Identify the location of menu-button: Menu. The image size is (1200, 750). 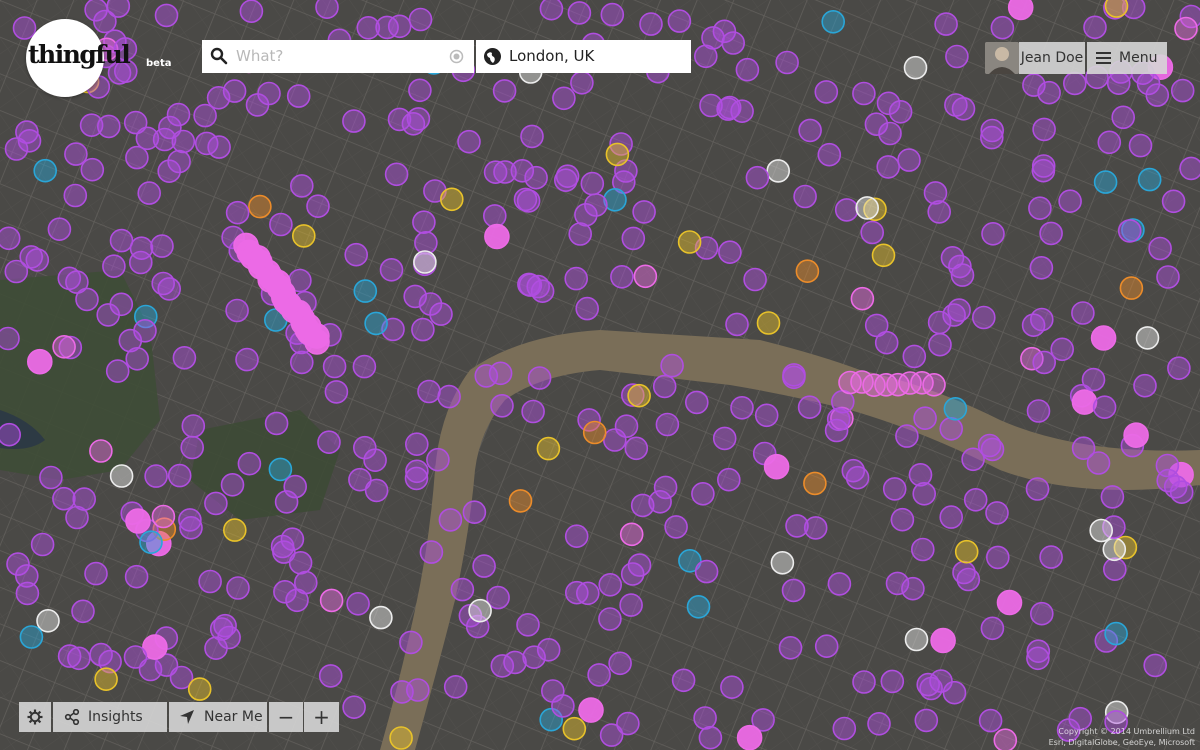
(1127, 58).